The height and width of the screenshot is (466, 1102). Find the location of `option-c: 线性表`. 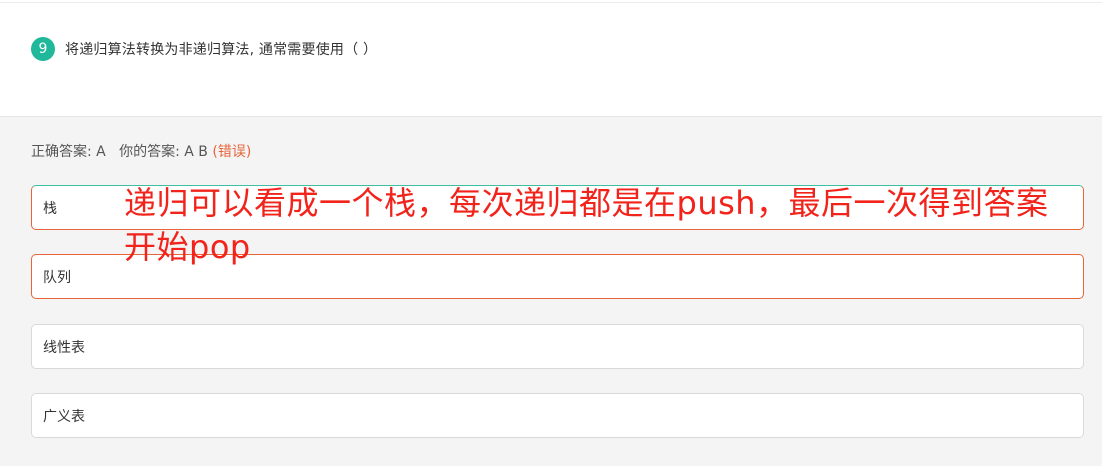

option-c: 线性表 is located at coordinates (557, 346).